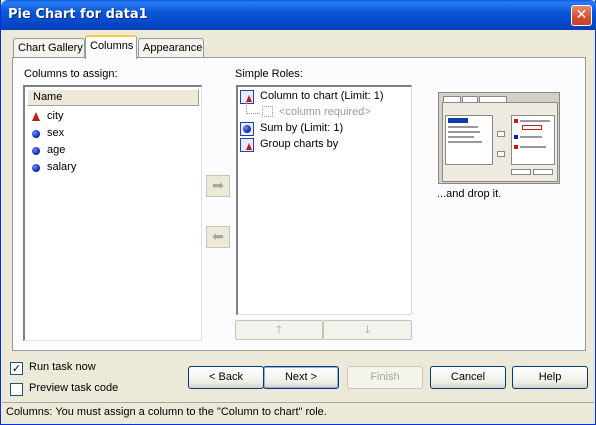  I want to click on next-button: Next >, so click(301, 377).